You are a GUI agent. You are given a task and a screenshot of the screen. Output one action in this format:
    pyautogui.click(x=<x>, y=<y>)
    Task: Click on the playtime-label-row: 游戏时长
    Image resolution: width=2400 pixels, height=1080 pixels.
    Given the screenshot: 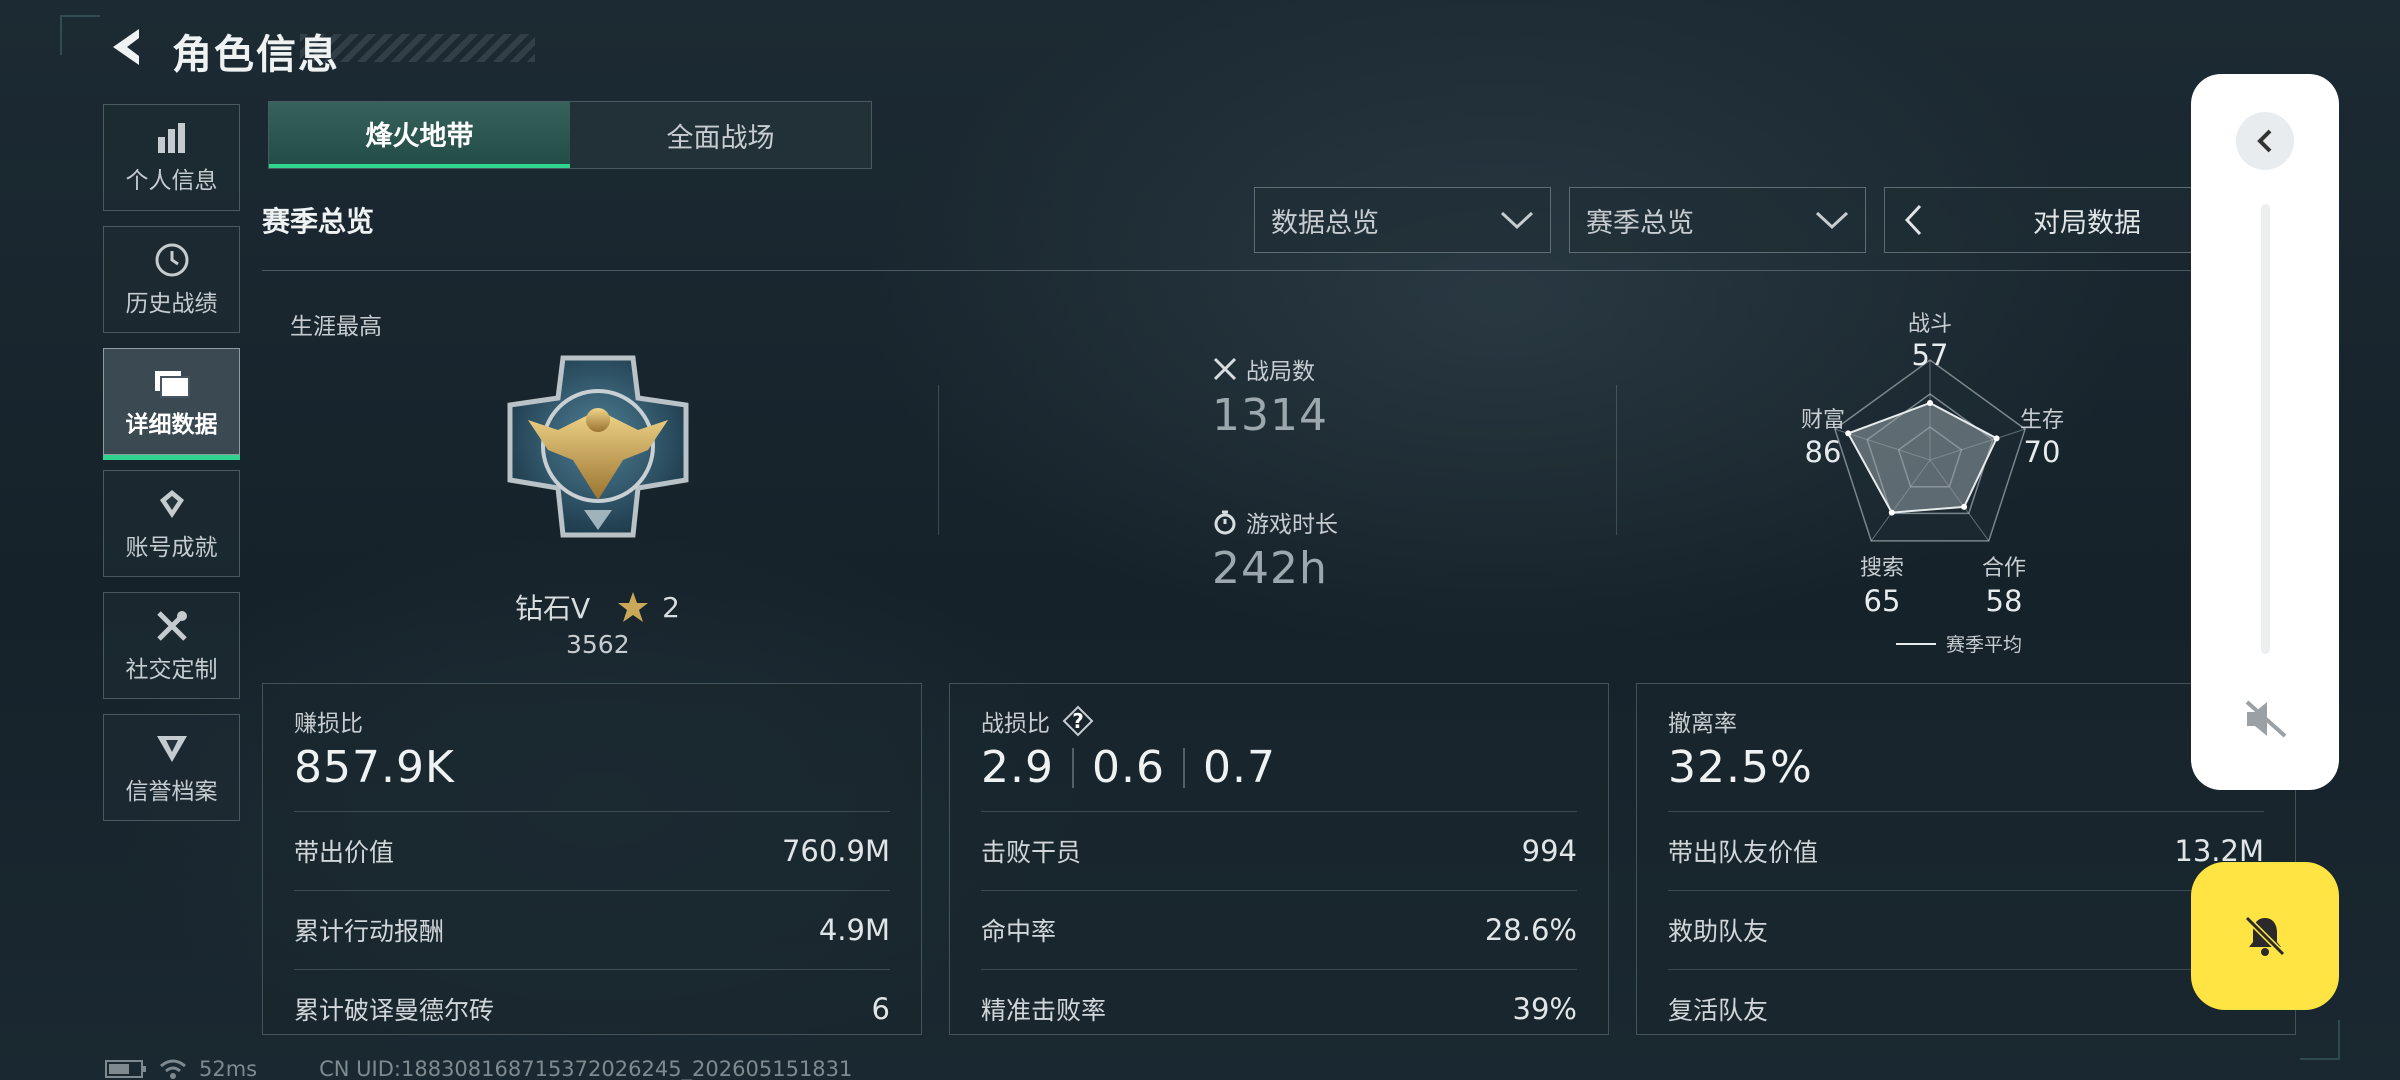 What is the action you would take?
    pyautogui.click(x=1275, y=522)
    